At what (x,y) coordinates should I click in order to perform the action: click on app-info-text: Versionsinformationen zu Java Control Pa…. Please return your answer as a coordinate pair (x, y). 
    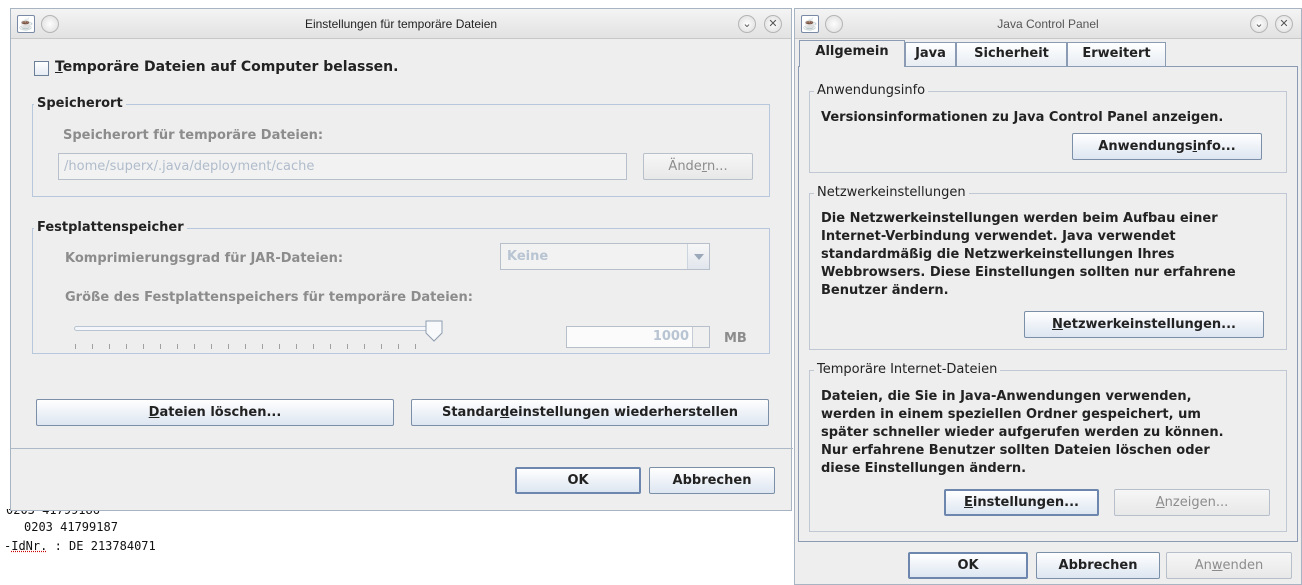
    Looking at the image, I should click on (1022, 117).